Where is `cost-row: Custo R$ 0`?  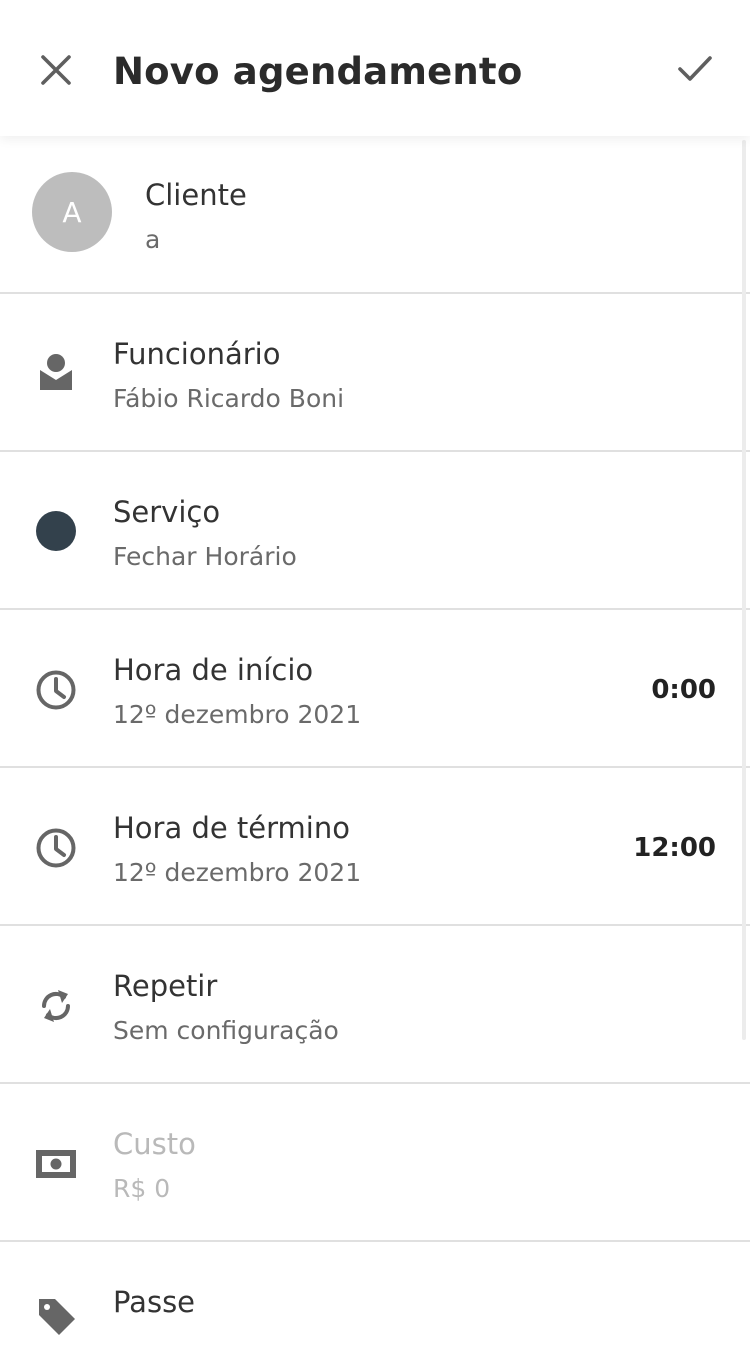
cost-row: Custo R$ 0 is located at coordinates (375, 1163).